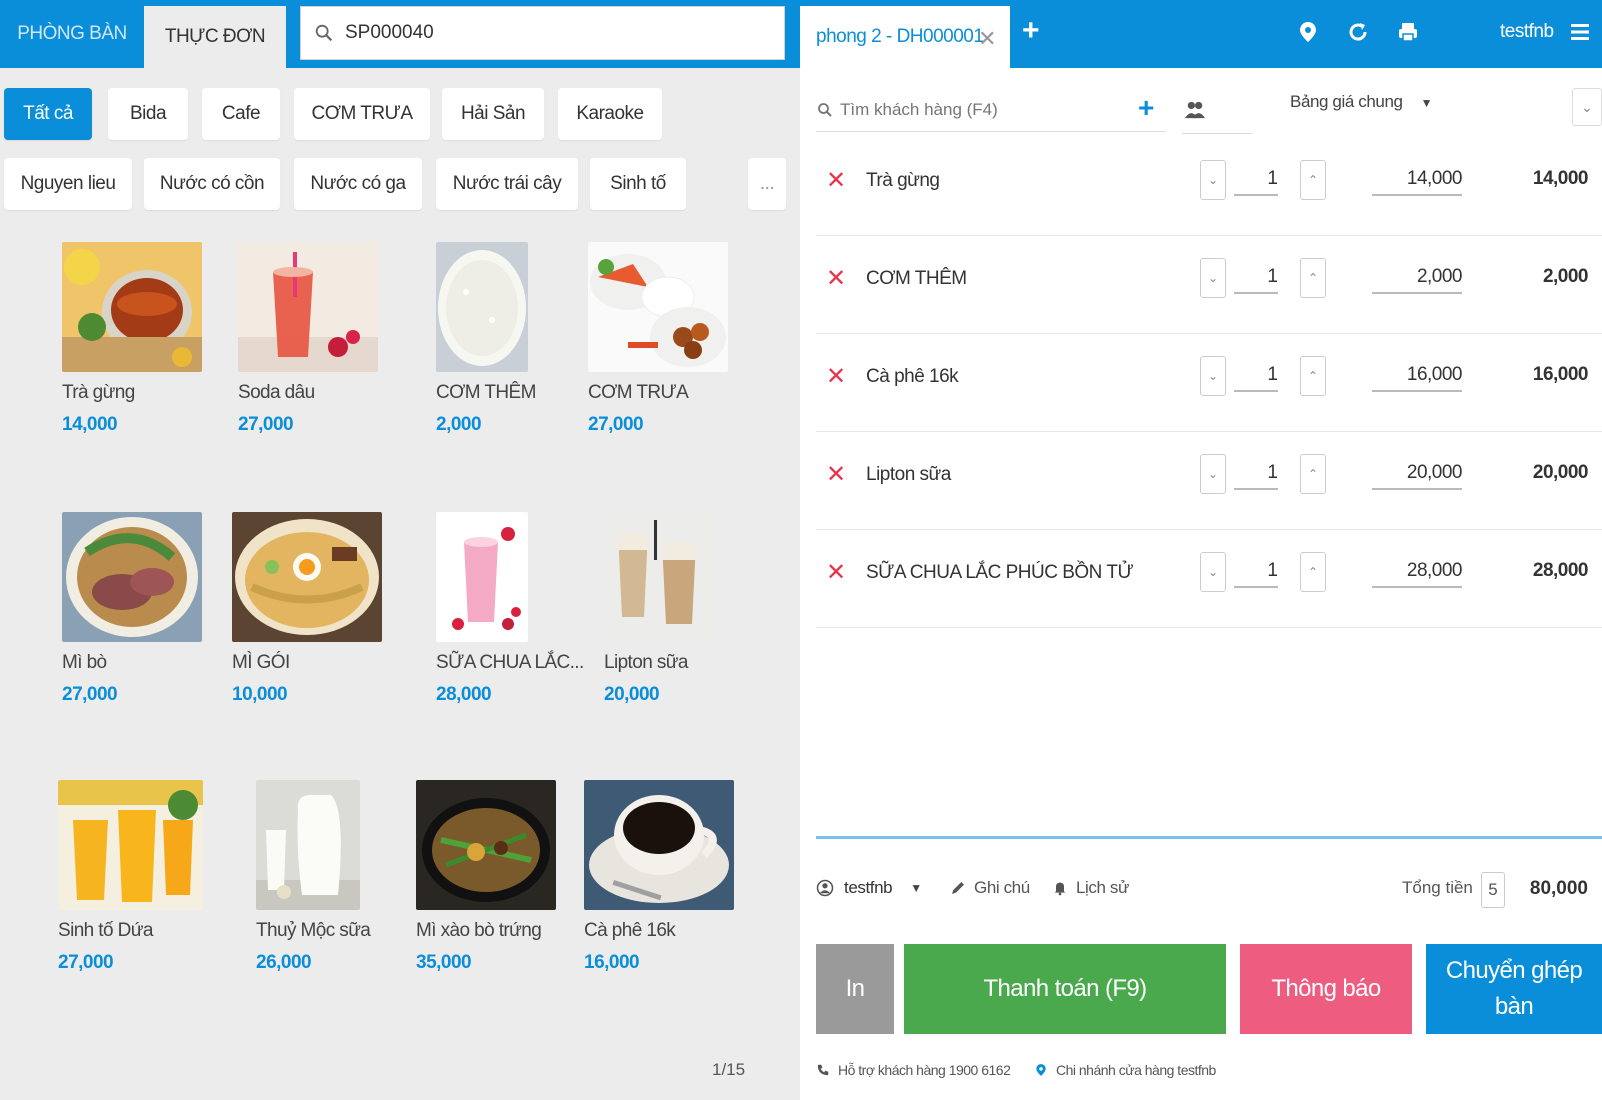 This screenshot has width=1602, height=1100. What do you see at coordinates (276, 392) in the screenshot?
I see `product-name: Soda dâu` at bounding box center [276, 392].